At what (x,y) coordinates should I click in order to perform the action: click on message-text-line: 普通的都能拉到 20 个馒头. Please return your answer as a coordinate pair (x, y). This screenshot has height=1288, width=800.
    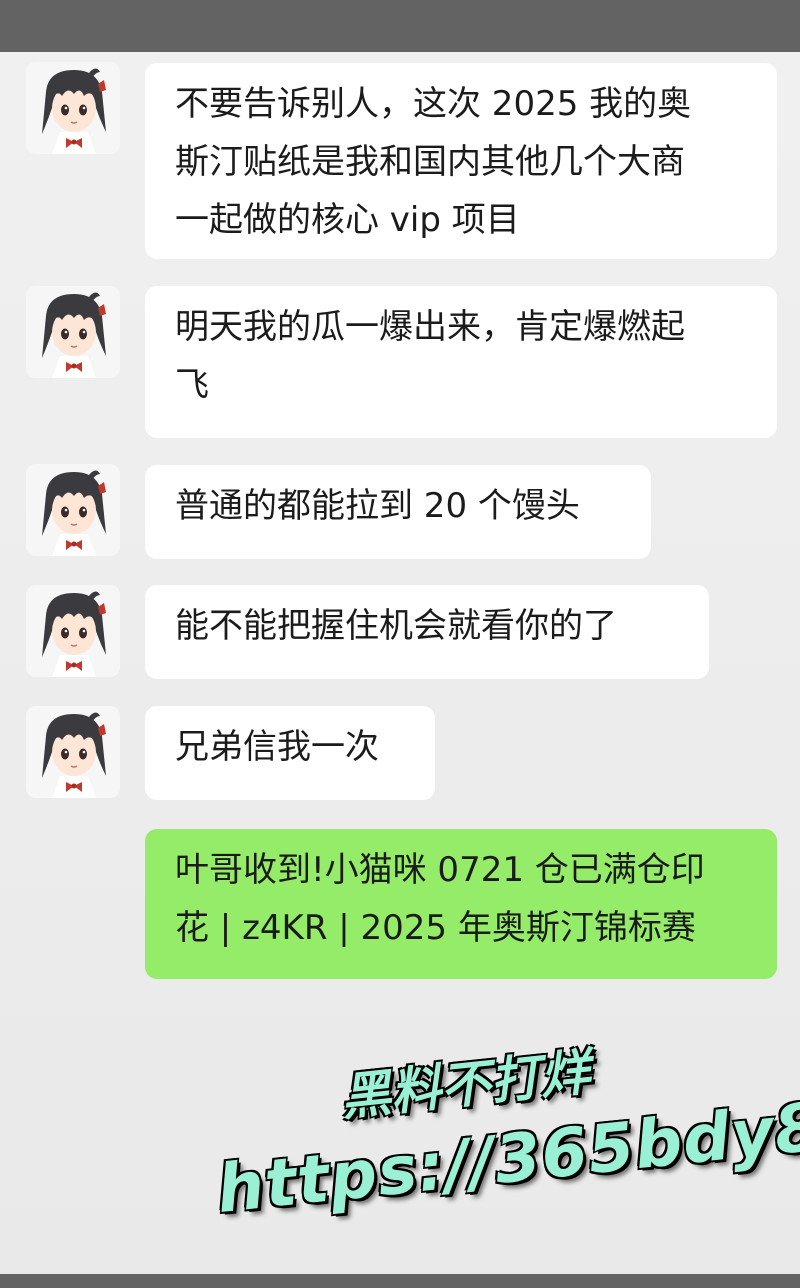
    Looking at the image, I should click on (377, 506).